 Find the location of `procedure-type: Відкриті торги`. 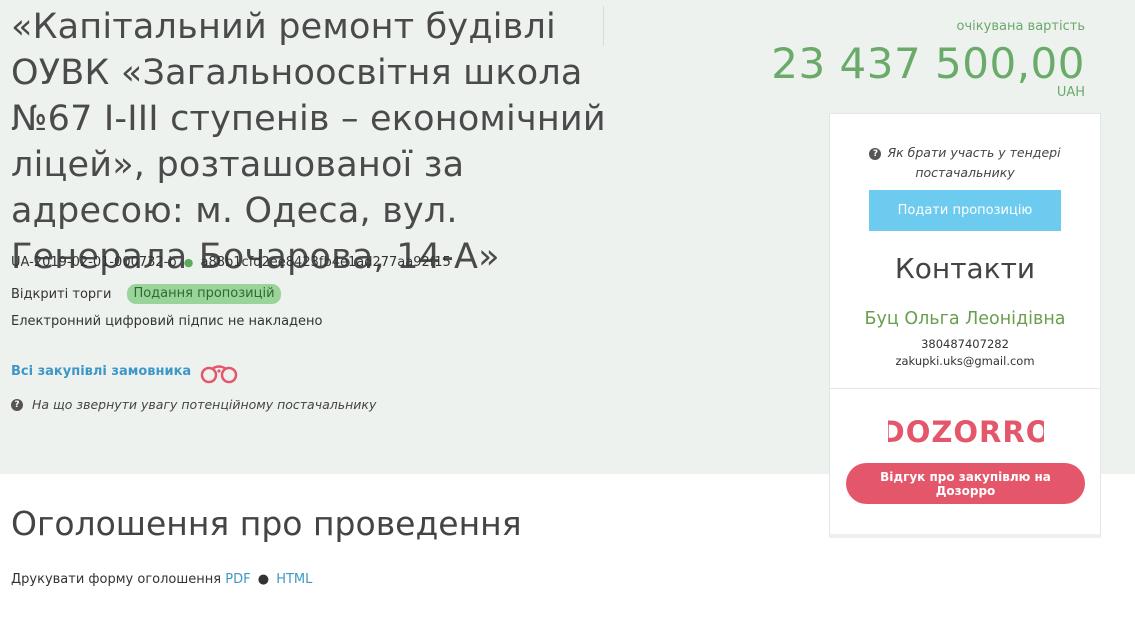

procedure-type: Відкриті торги is located at coordinates (61, 294).